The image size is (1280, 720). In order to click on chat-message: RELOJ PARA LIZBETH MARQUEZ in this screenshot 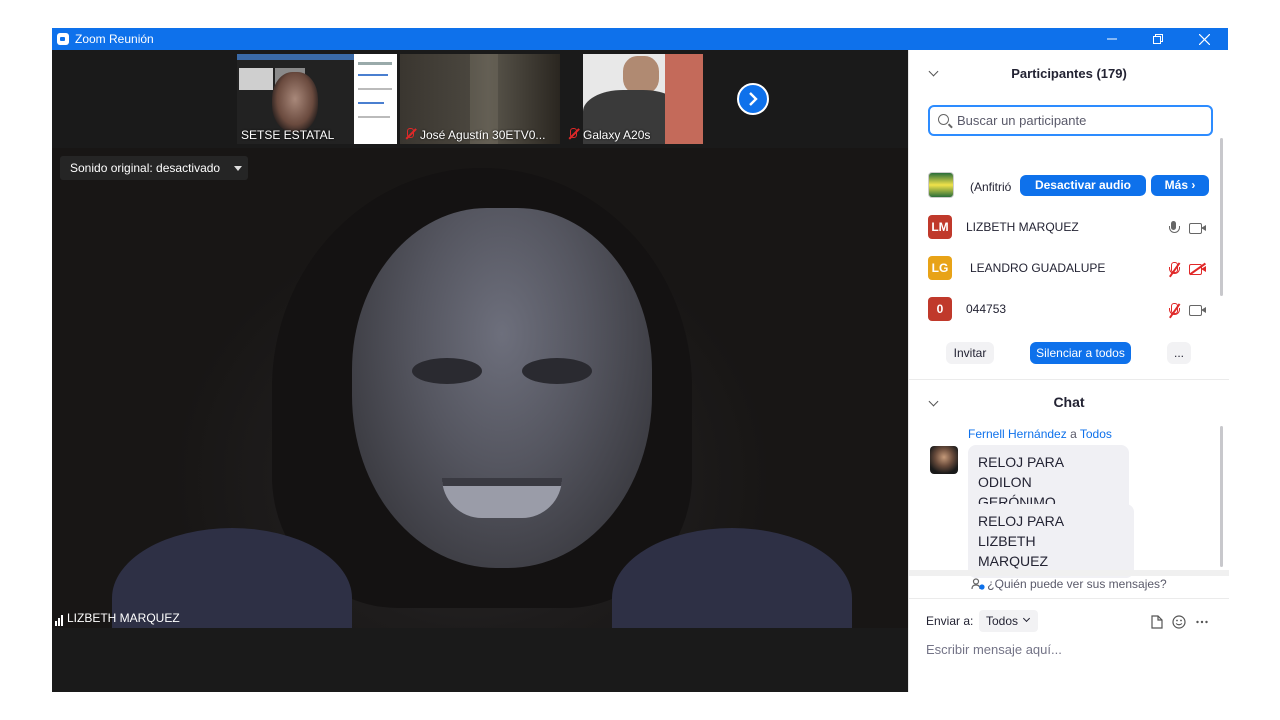, I will do `click(1051, 541)`.